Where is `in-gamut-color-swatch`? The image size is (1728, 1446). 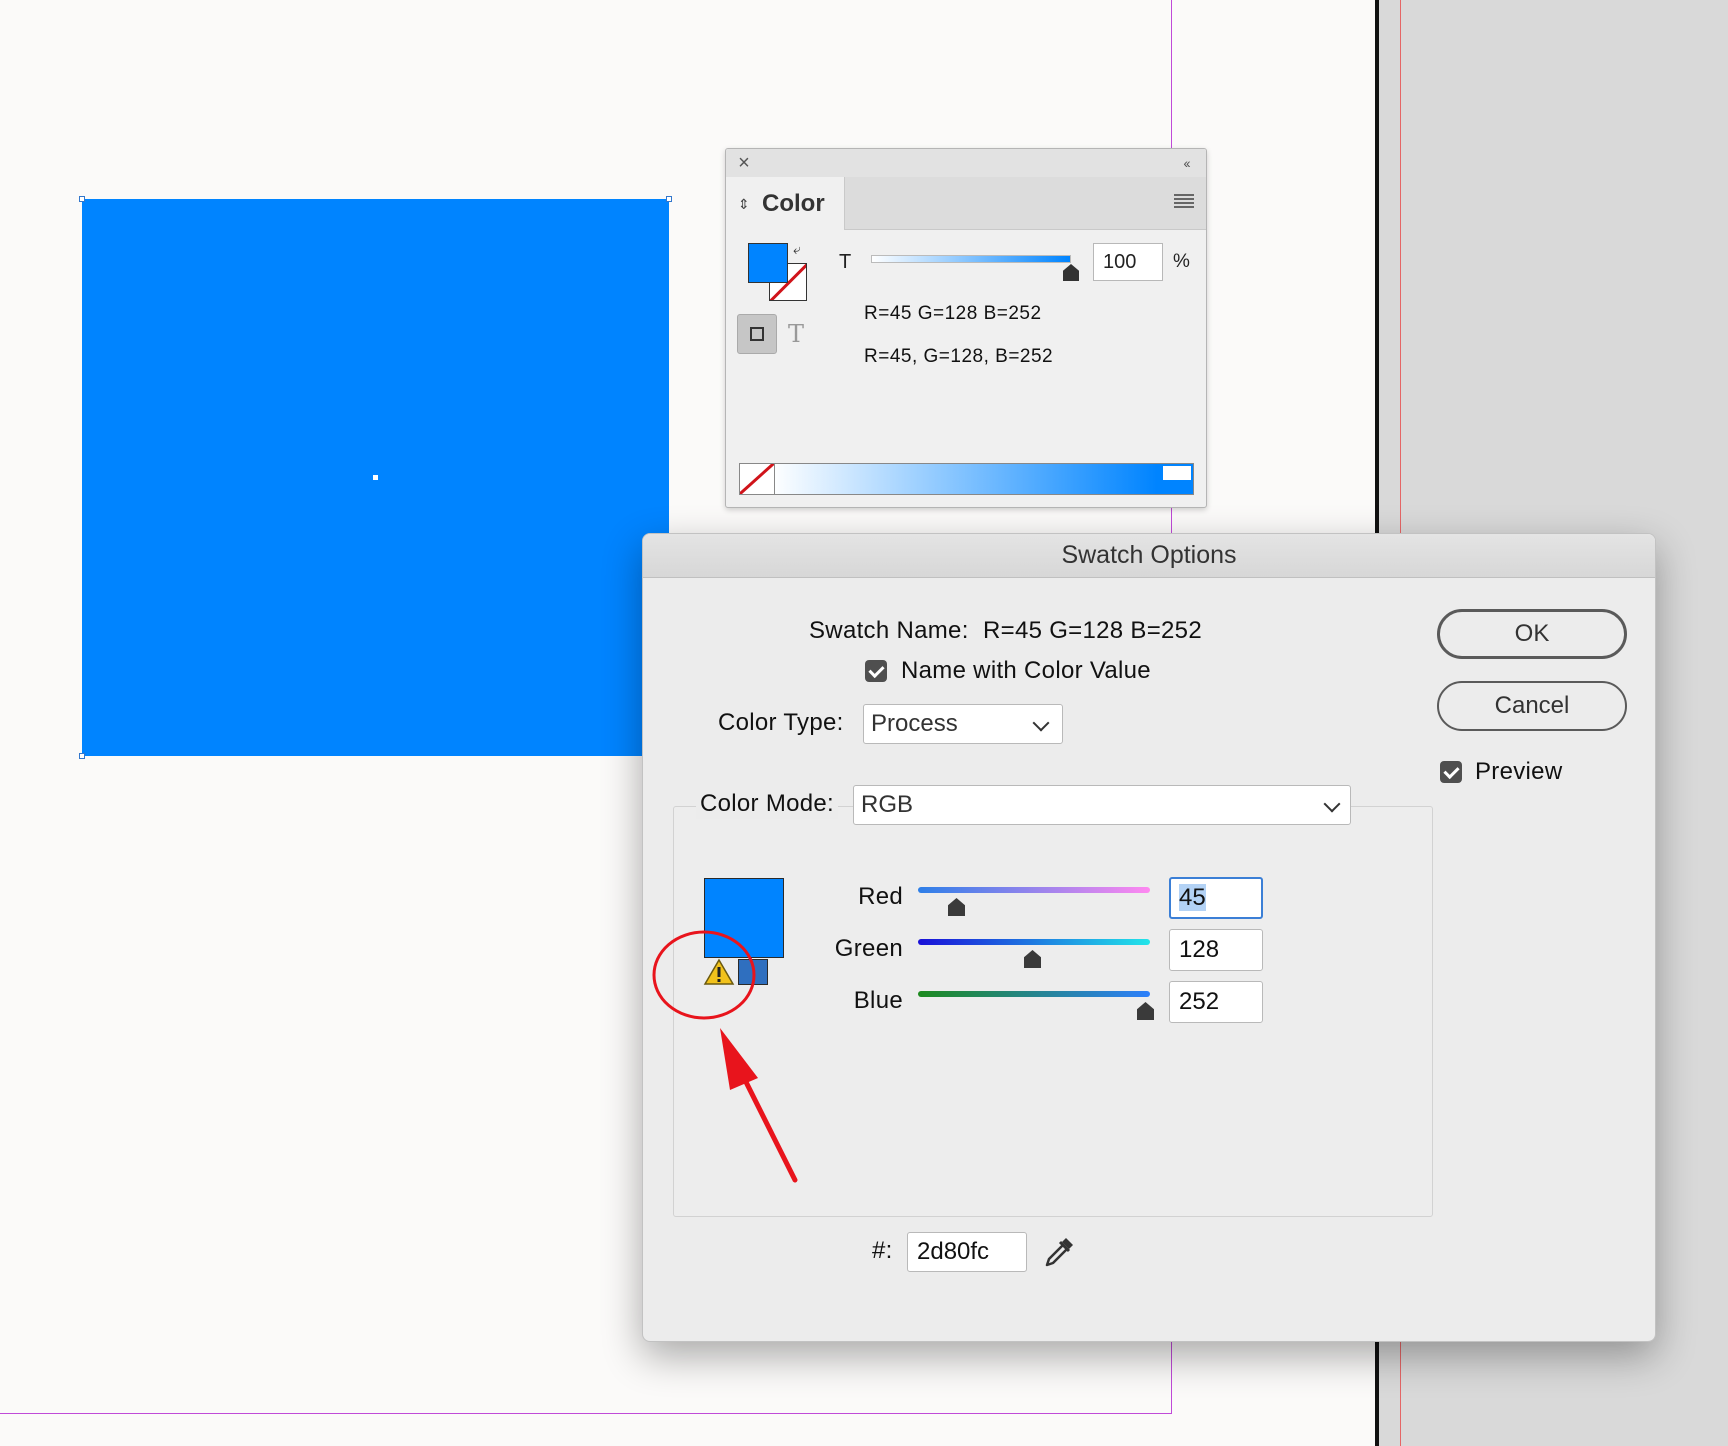 in-gamut-color-swatch is located at coordinates (753, 972).